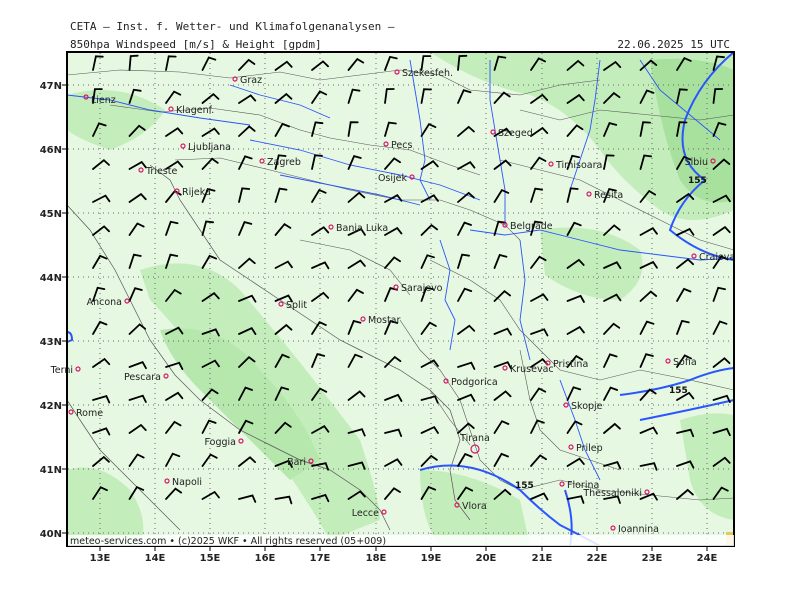 This screenshot has width=800, height=600. I want to click on lat-label: 40N, so click(51, 534).